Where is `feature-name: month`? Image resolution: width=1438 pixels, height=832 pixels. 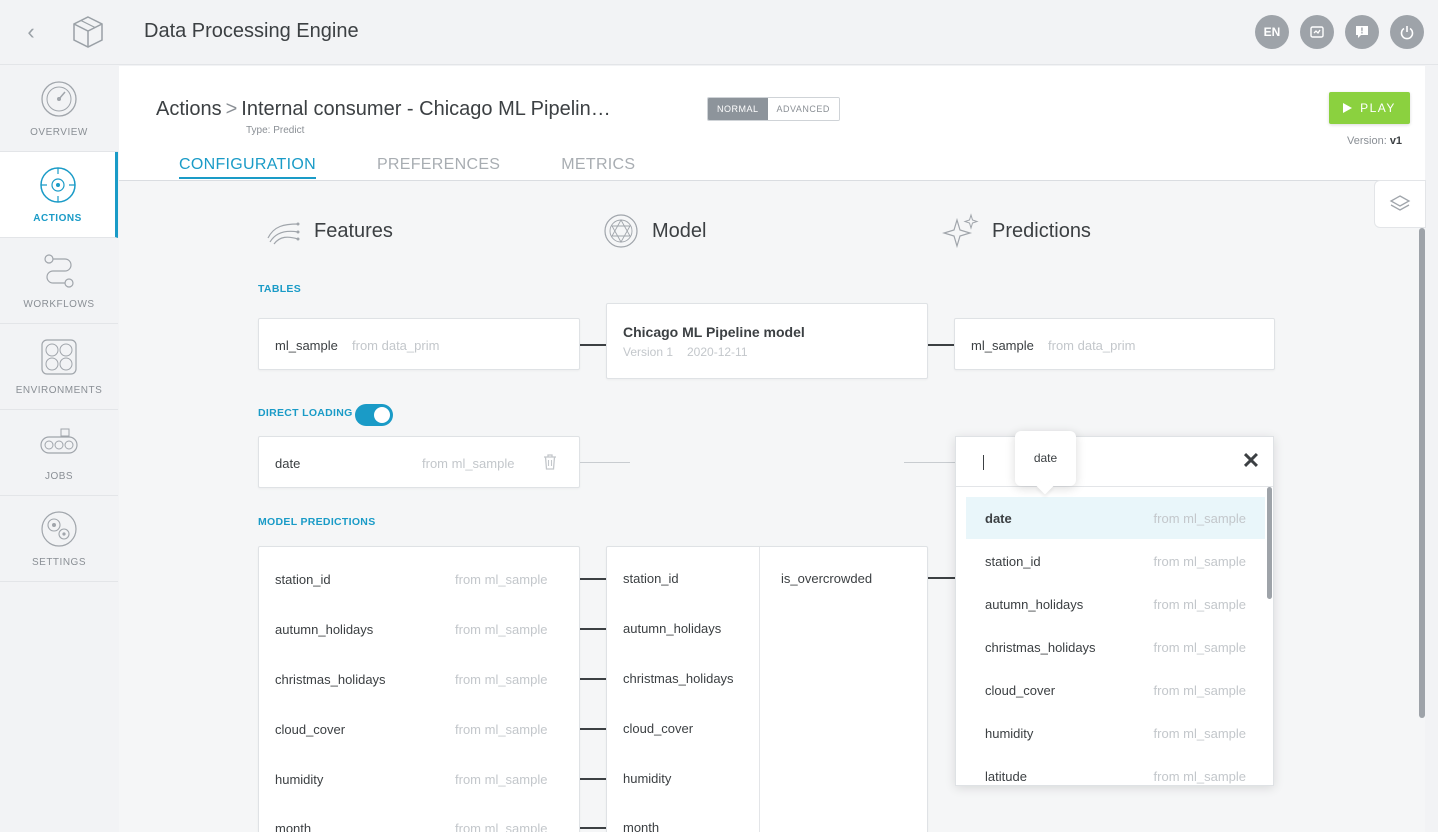 feature-name: month is located at coordinates (293, 826).